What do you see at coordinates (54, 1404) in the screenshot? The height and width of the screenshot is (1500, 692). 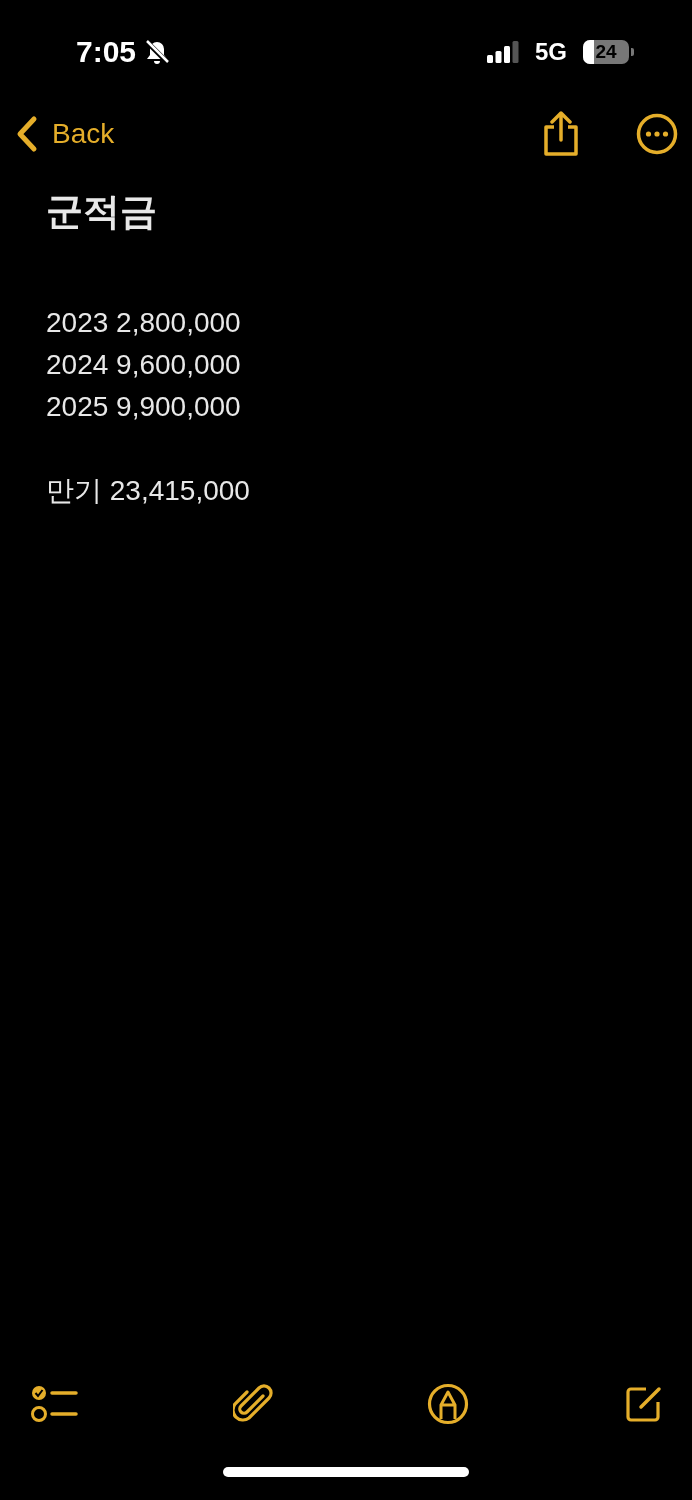 I see `checklist-icon` at bounding box center [54, 1404].